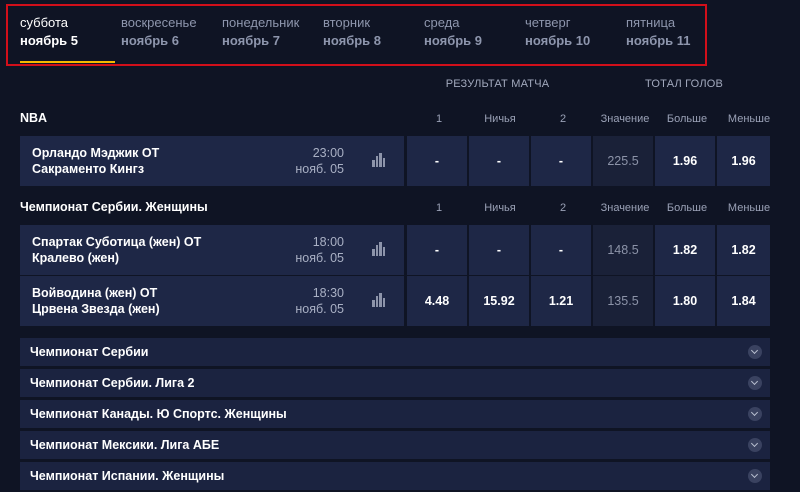  I want to click on away-team: Кралево (жен), so click(76, 258).